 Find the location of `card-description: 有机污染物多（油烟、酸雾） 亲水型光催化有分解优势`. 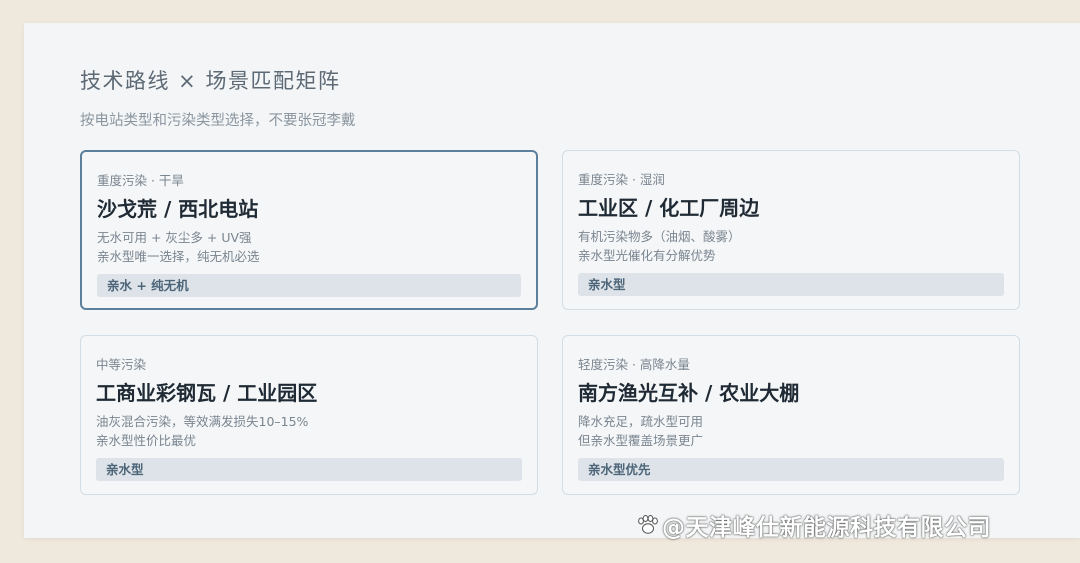

card-description: 有机污染物多（油烟、酸雾） 亲水型光催化有分解优势 is located at coordinates (659, 246).